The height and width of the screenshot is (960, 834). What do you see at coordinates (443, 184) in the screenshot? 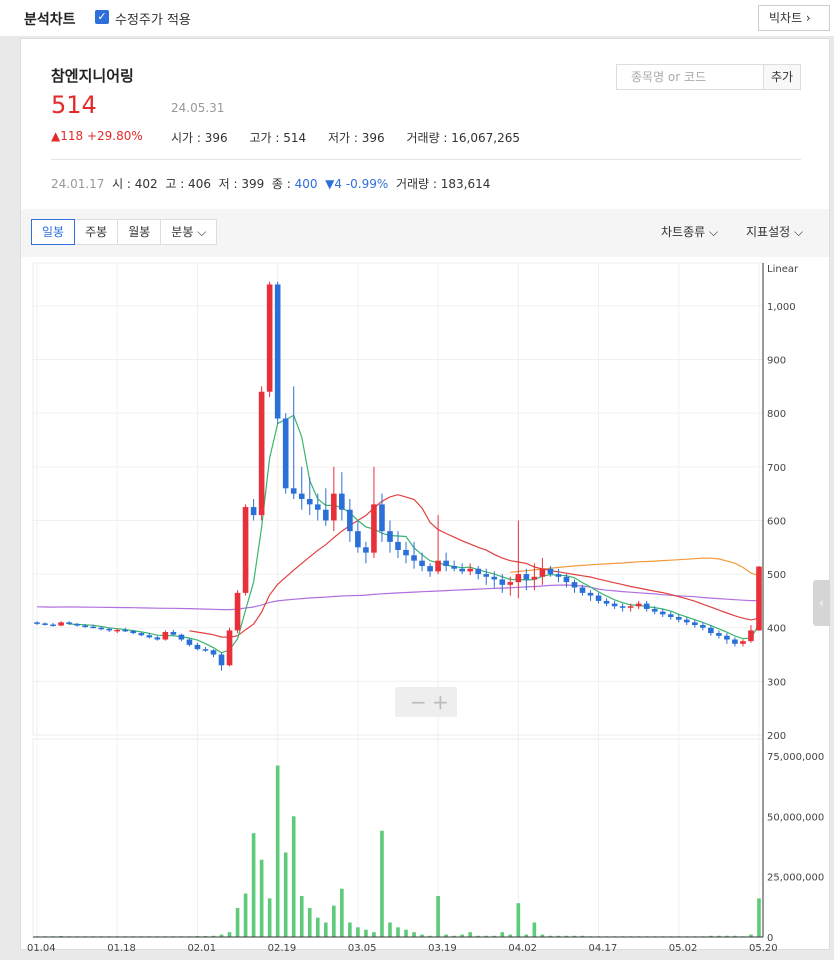
I see `hover-volume: 거래량 : 183,614` at bounding box center [443, 184].